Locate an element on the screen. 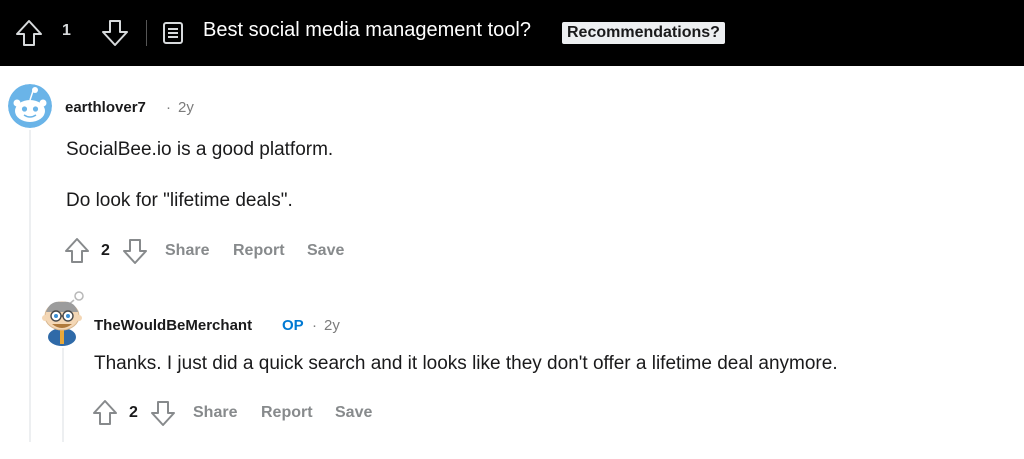 The height and width of the screenshot is (459, 1024). comment-author: TheWouldBeMerchant is located at coordinates (173, 325).